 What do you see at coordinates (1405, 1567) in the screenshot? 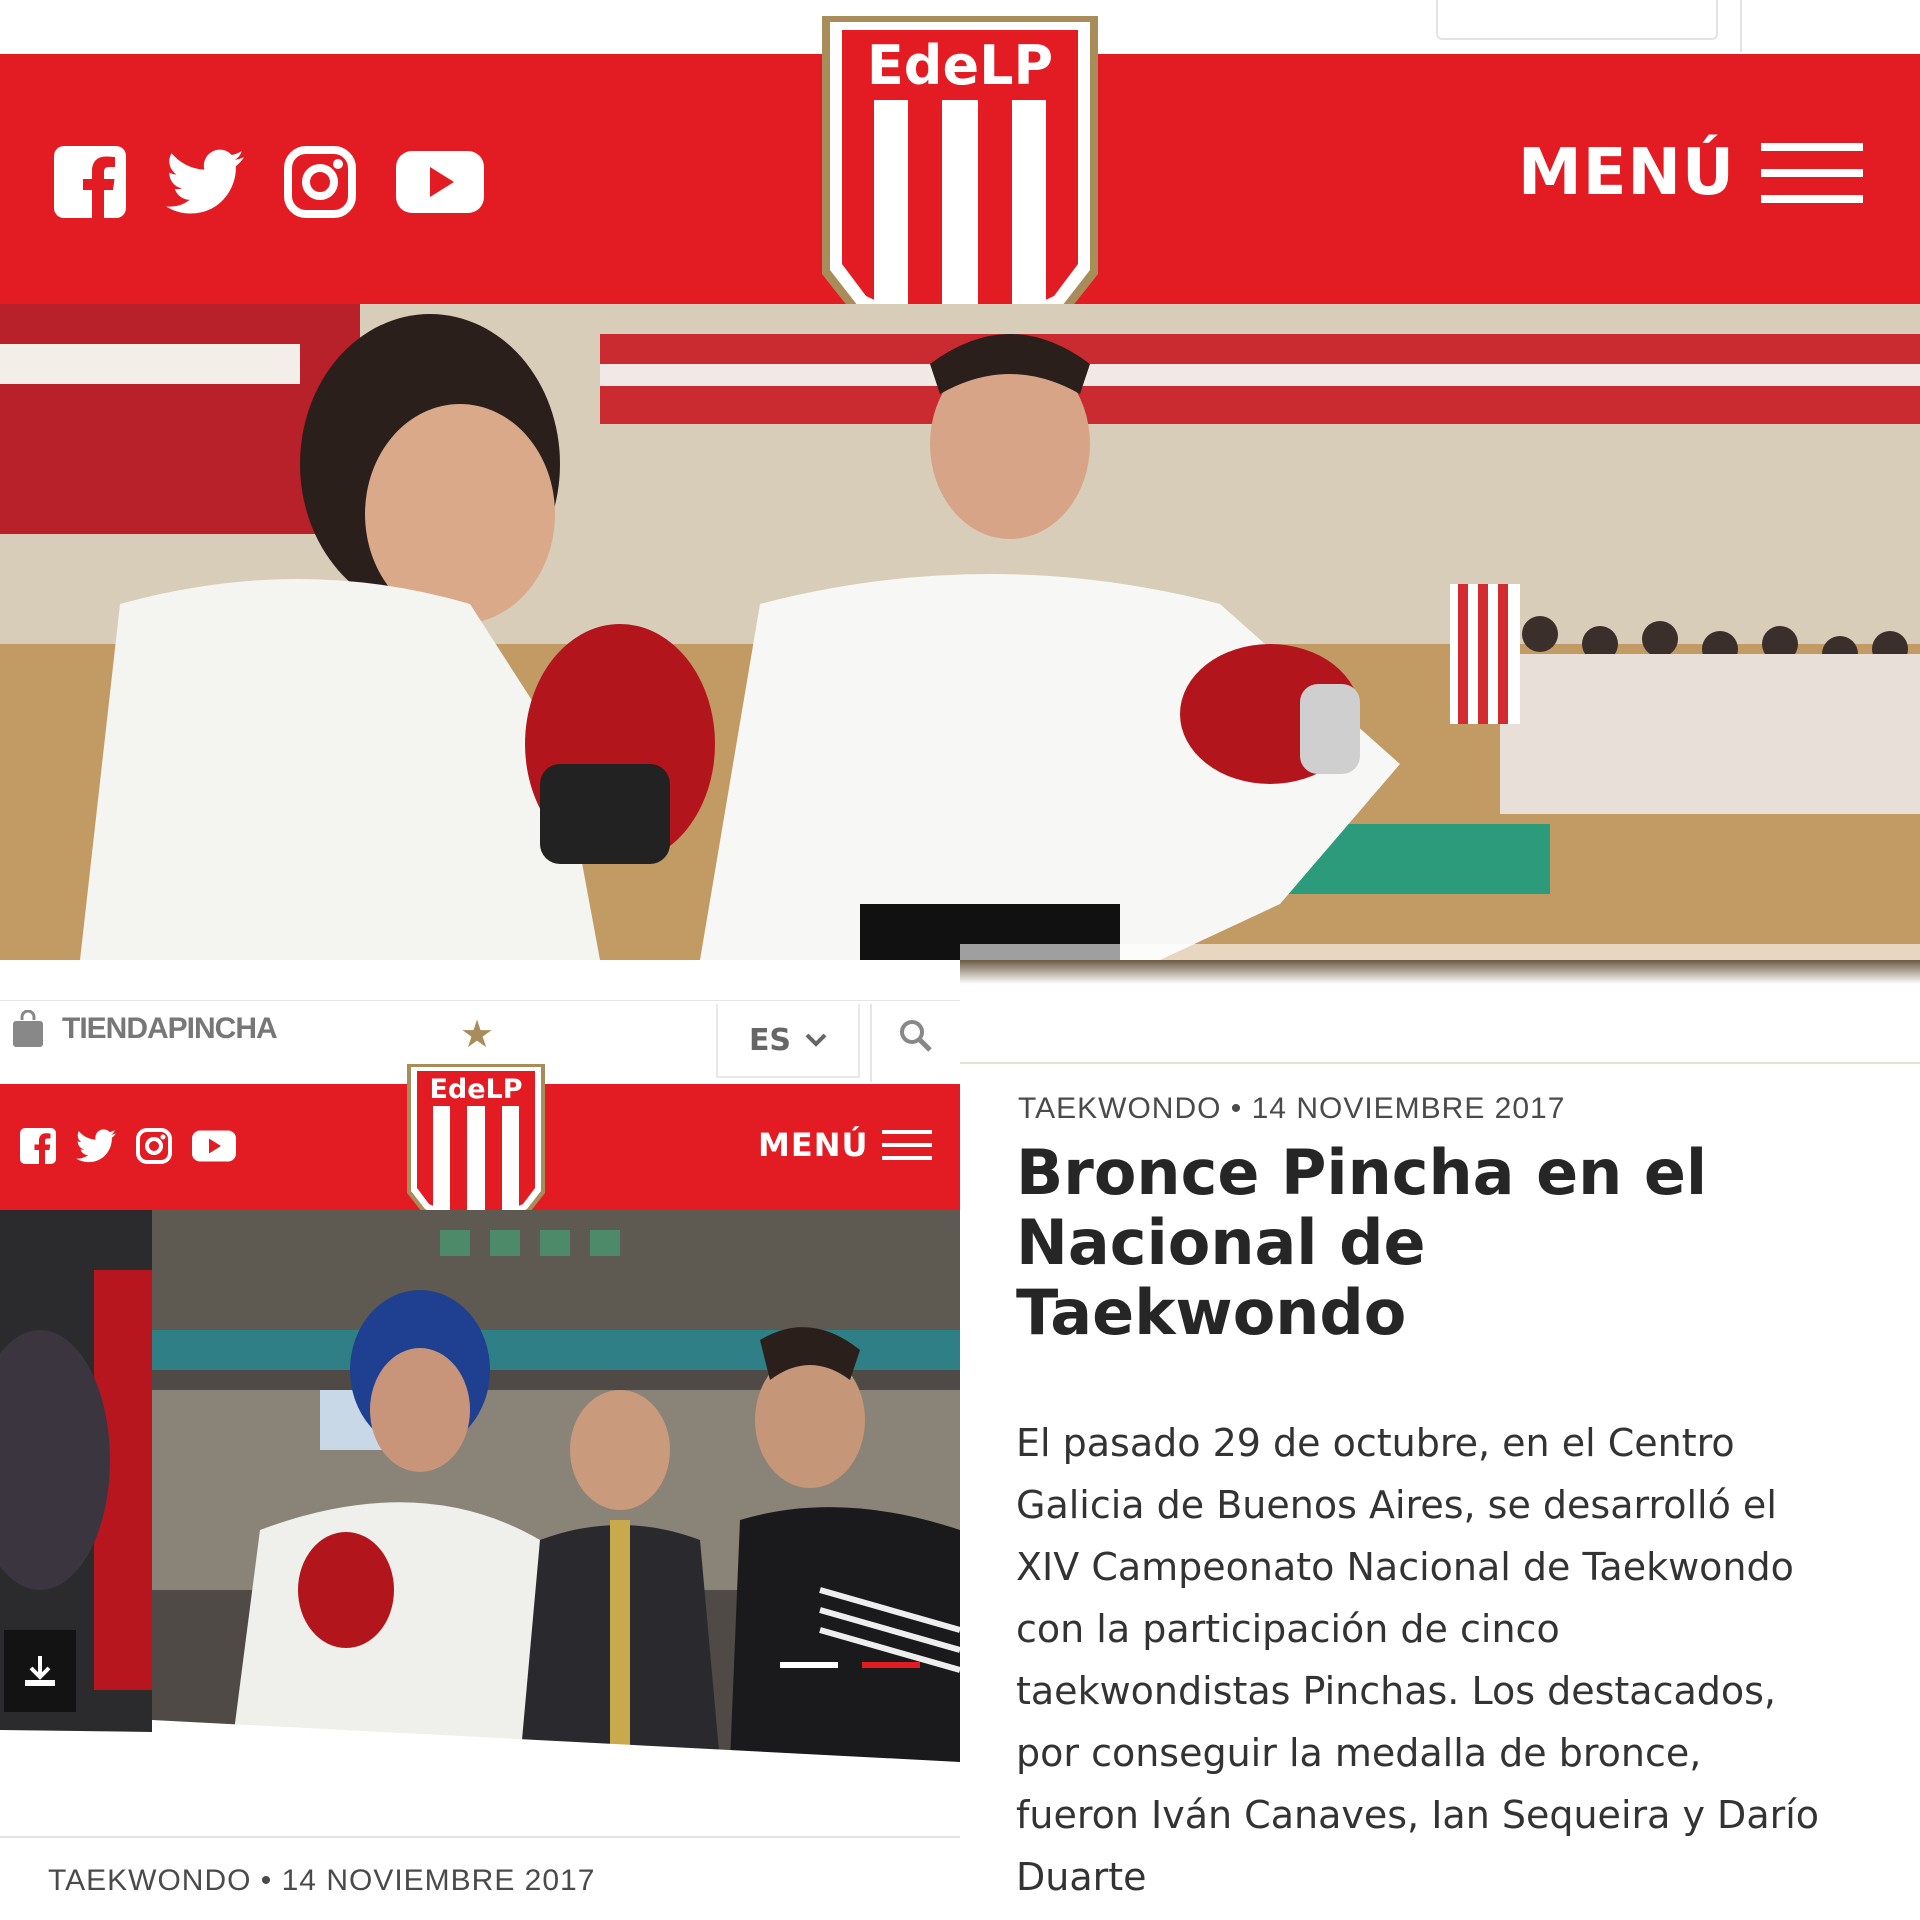
I see `article-body-line: XIV Campeonato Nacional de Taekwondo` at bounding box center [1405, 1567].